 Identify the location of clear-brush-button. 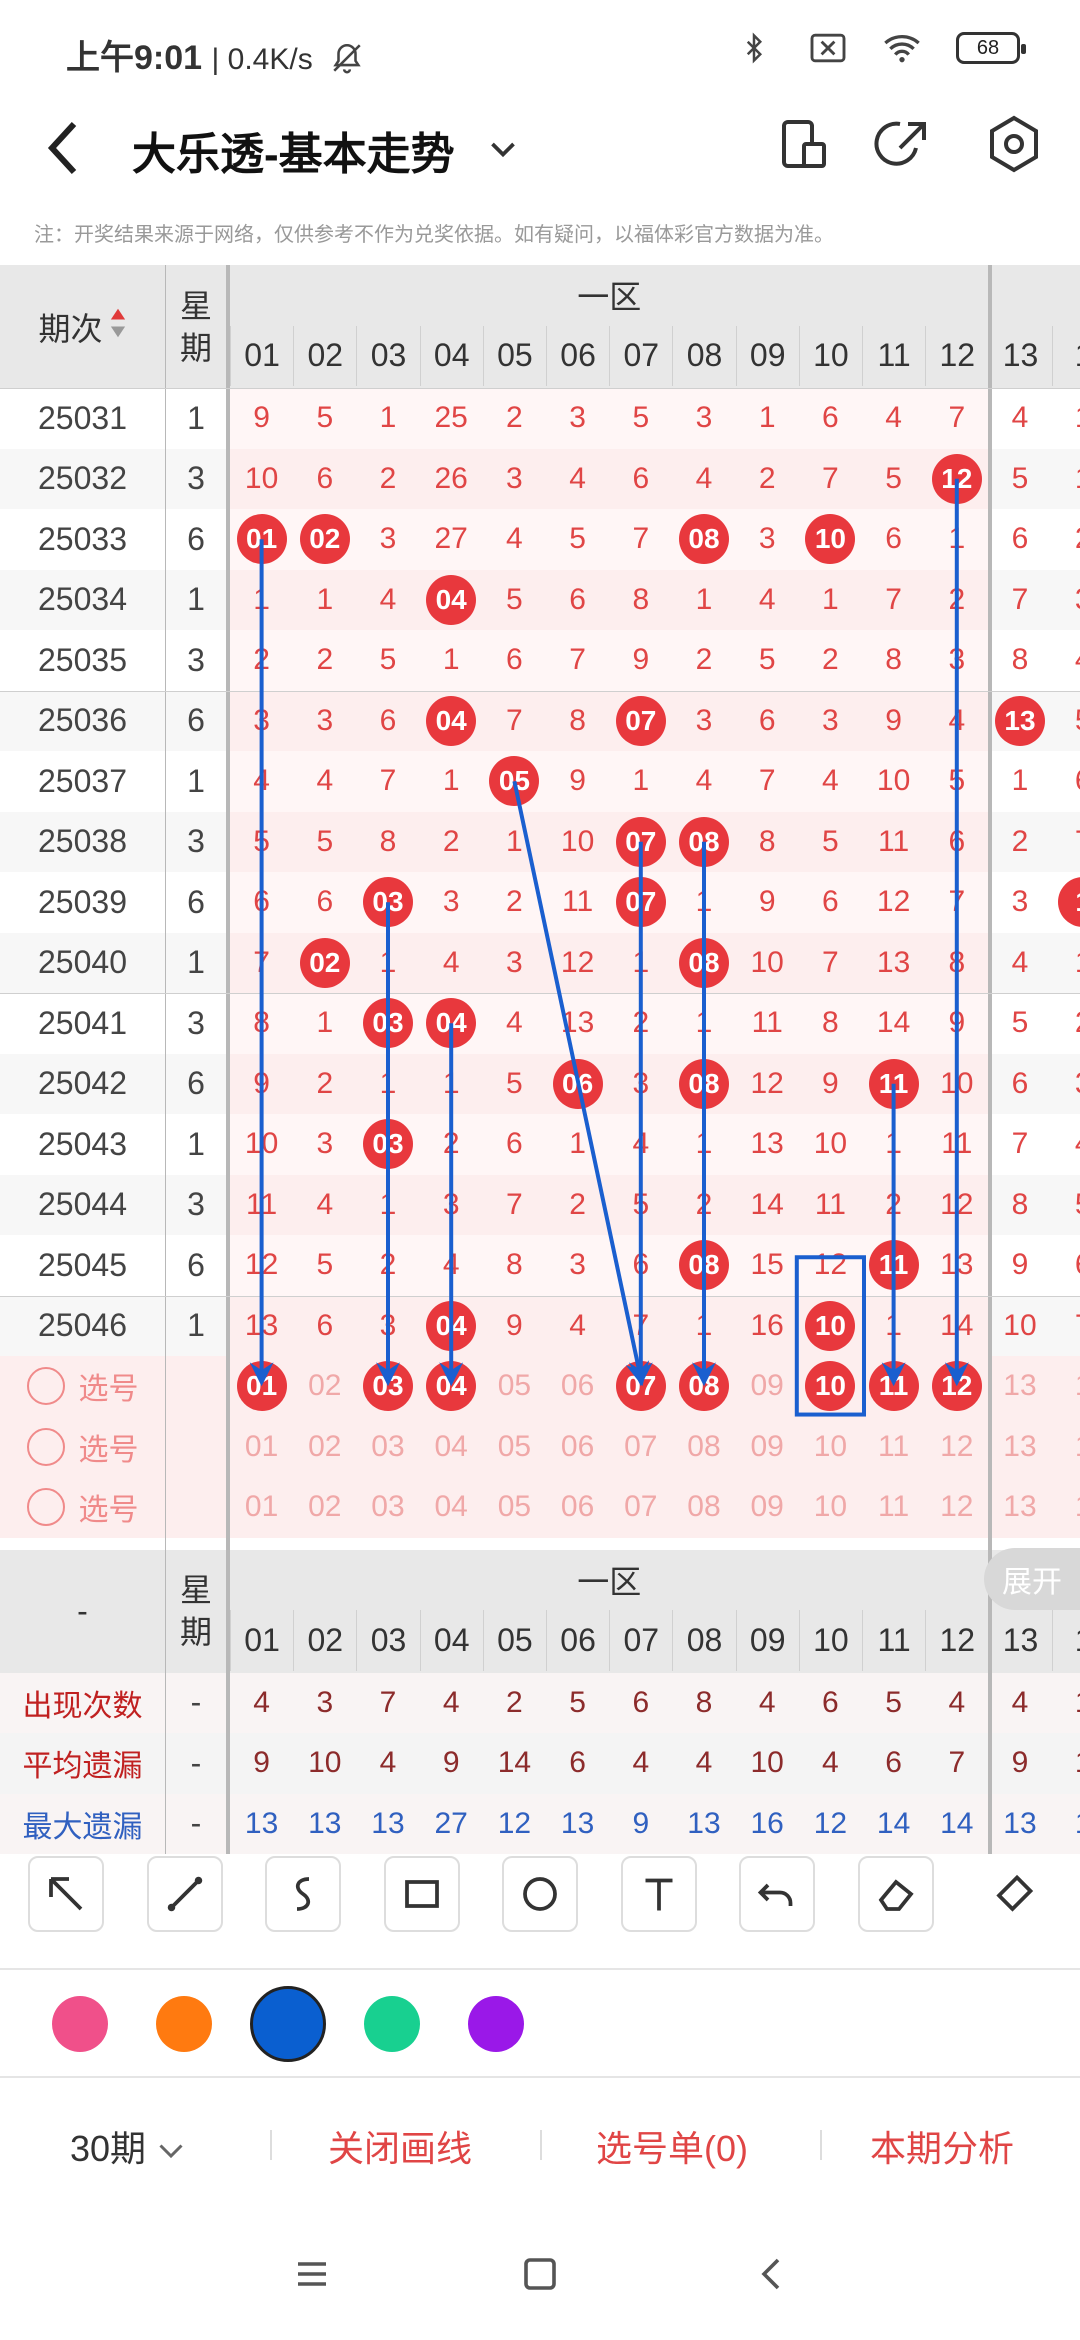
(1014, 1894).